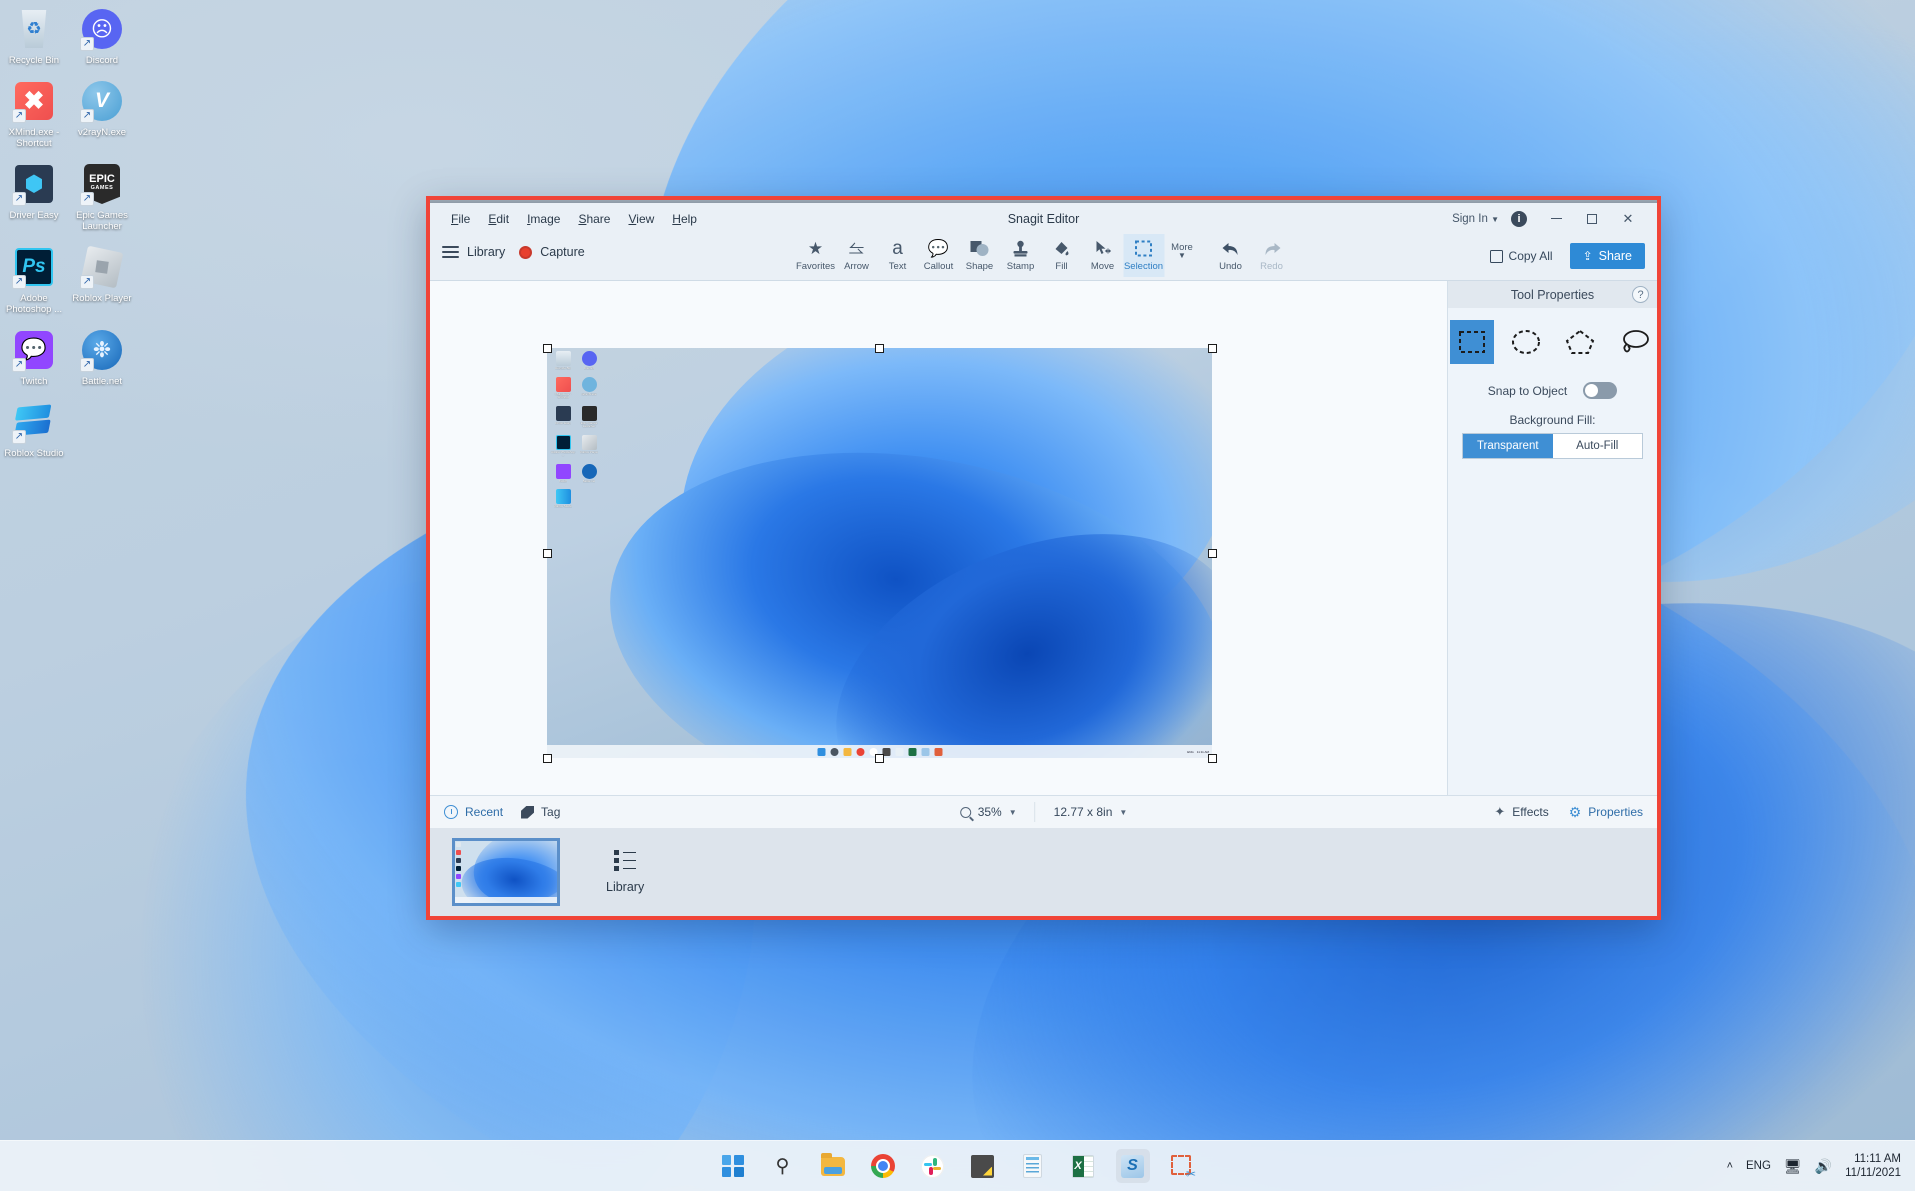  What do you see at coordinates (102, 37) in the screenshot?
I see `desktop-icon-discord: ☹ Discord` at bounding box center [102, 37].